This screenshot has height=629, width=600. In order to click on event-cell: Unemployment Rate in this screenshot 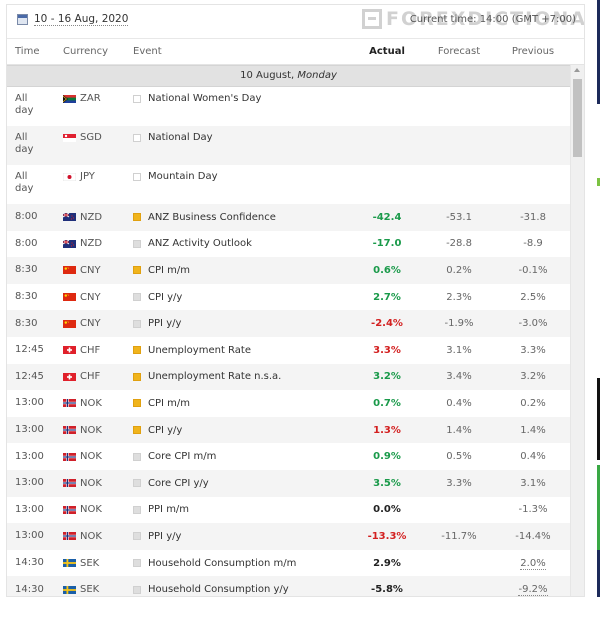, I will do `click(239, 350)`.